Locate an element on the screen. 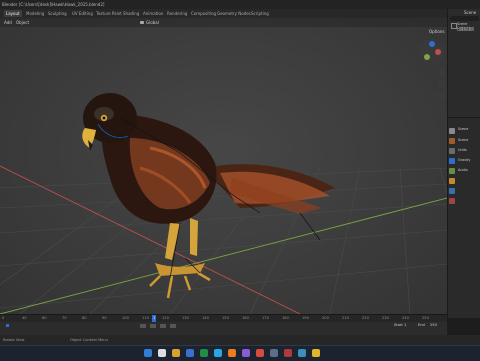 This screenshot has width=480, height=361. timeline-tick-label: 80 is located at coordinates (84, 318).